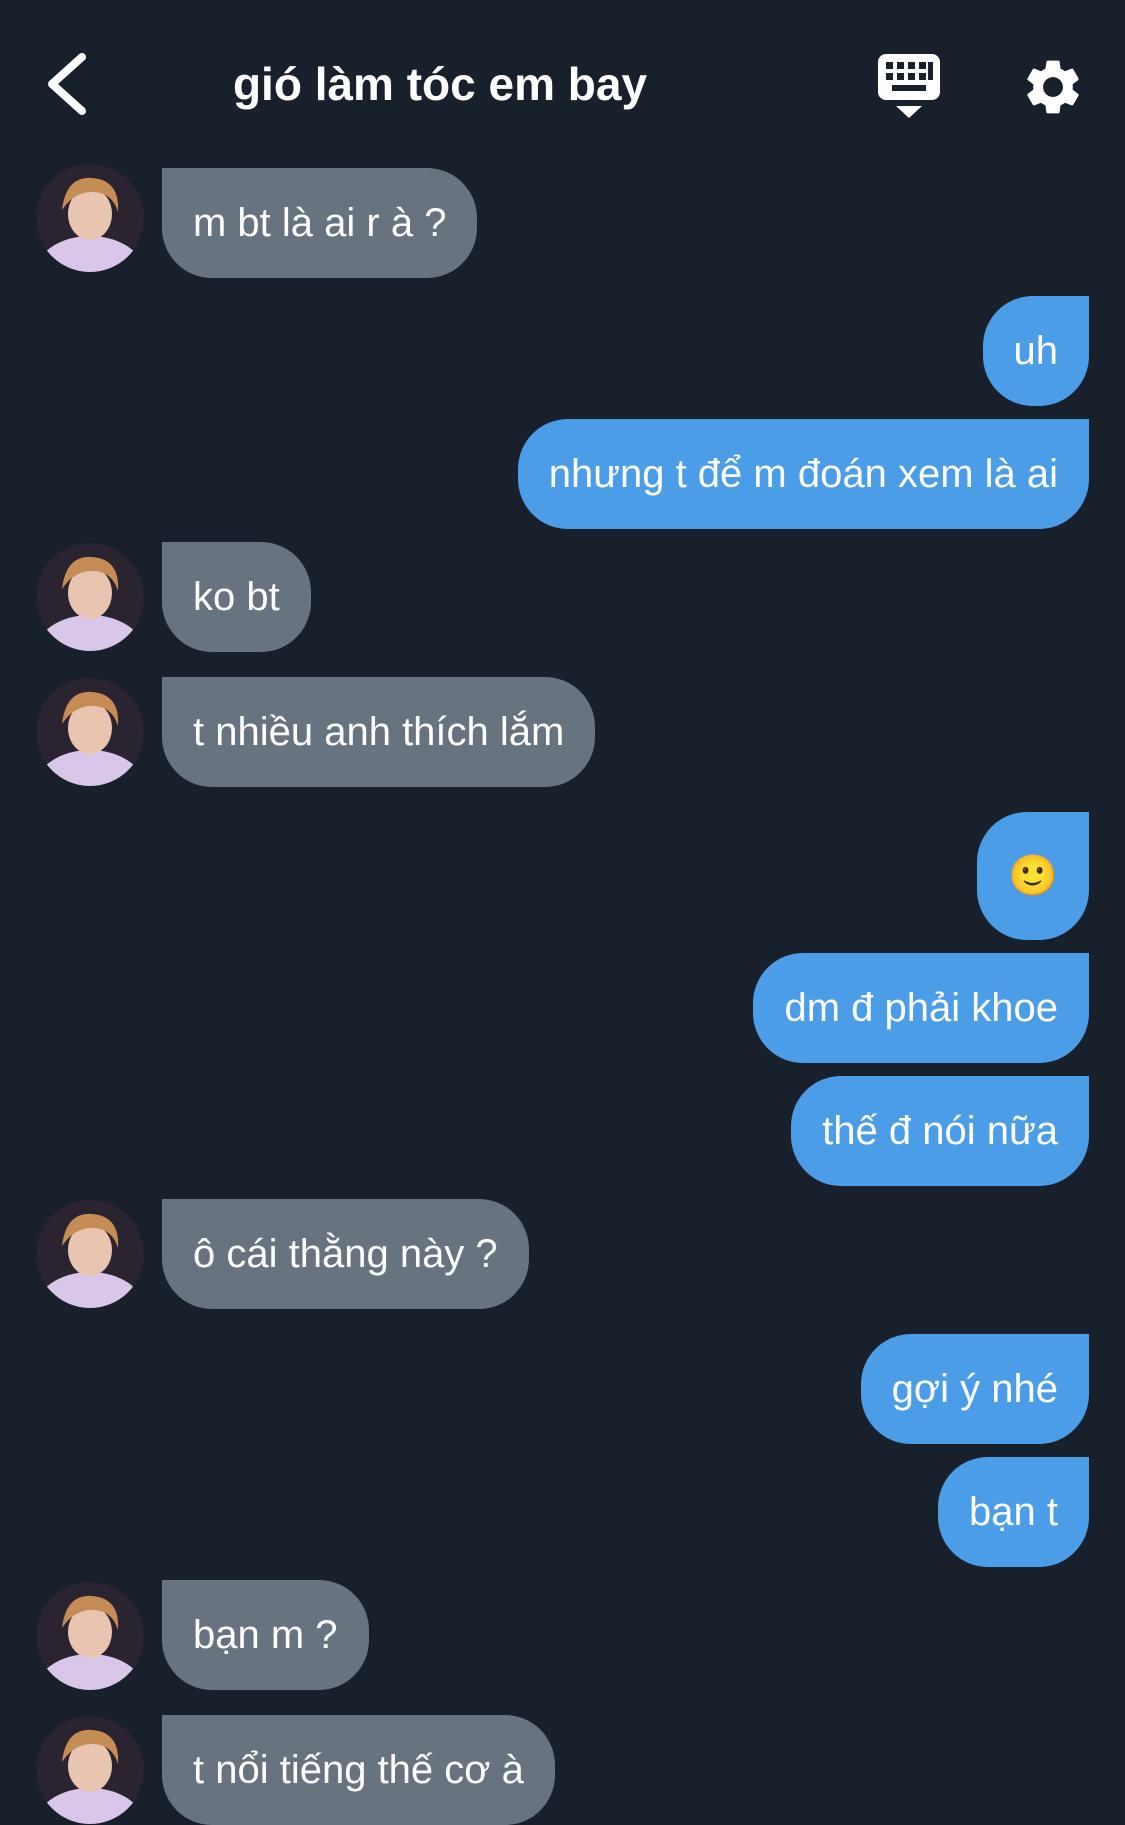 This screenshot has height=1825, width=1125. What do you see at coordinates (1013, 1512) in the screenshot?
I see `outgoing-message: bạn t` at bounding box center [1013, 1512].